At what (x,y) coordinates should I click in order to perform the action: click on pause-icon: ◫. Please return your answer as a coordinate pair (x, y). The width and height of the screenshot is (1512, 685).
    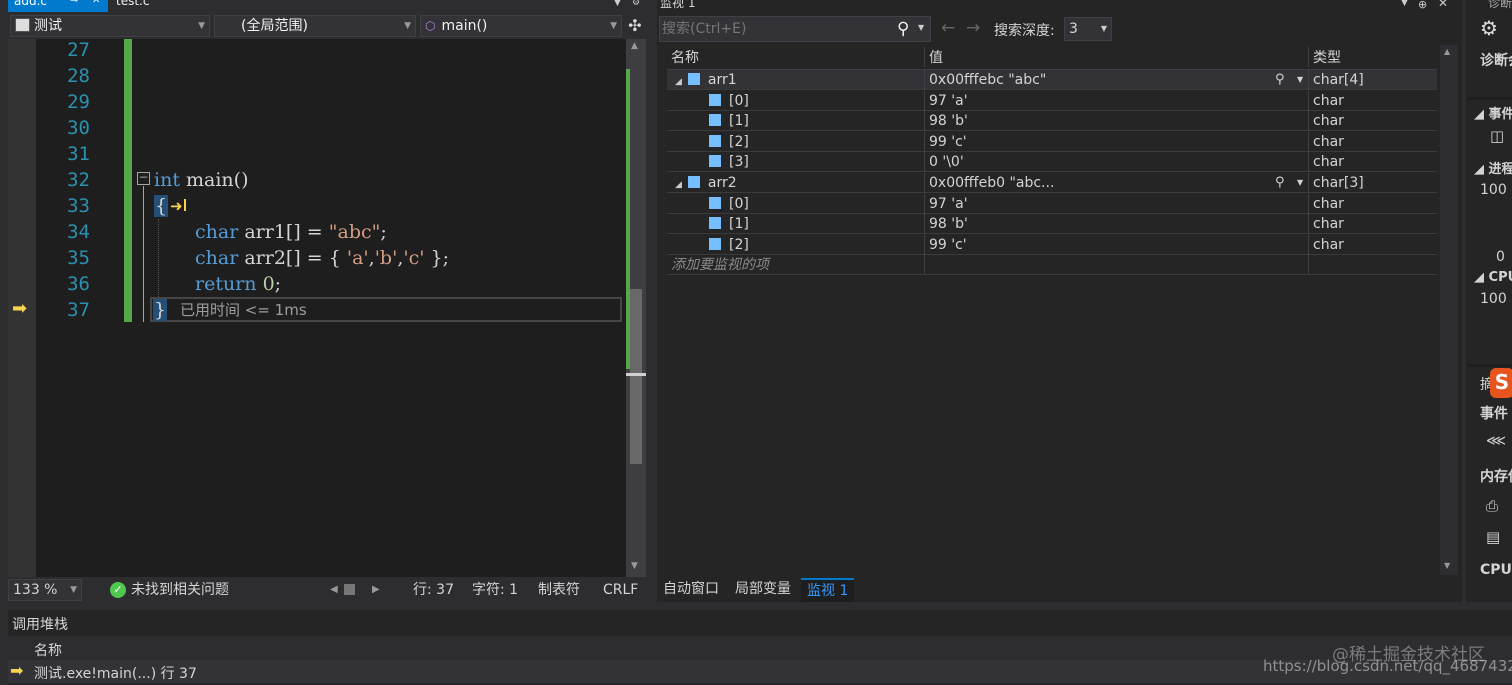
    Looking at the image, I should click on (1497, 136).